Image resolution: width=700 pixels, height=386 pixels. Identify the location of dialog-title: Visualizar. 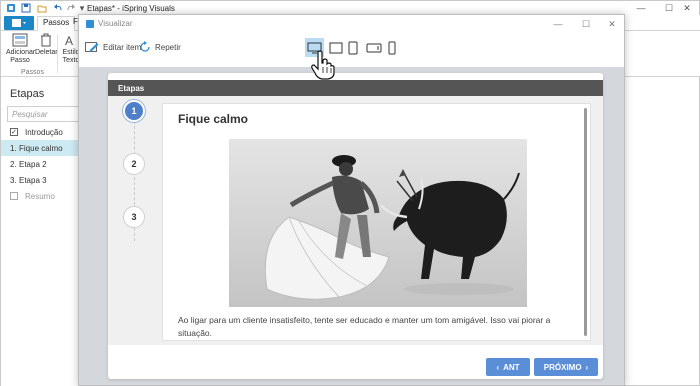
(115, 23).